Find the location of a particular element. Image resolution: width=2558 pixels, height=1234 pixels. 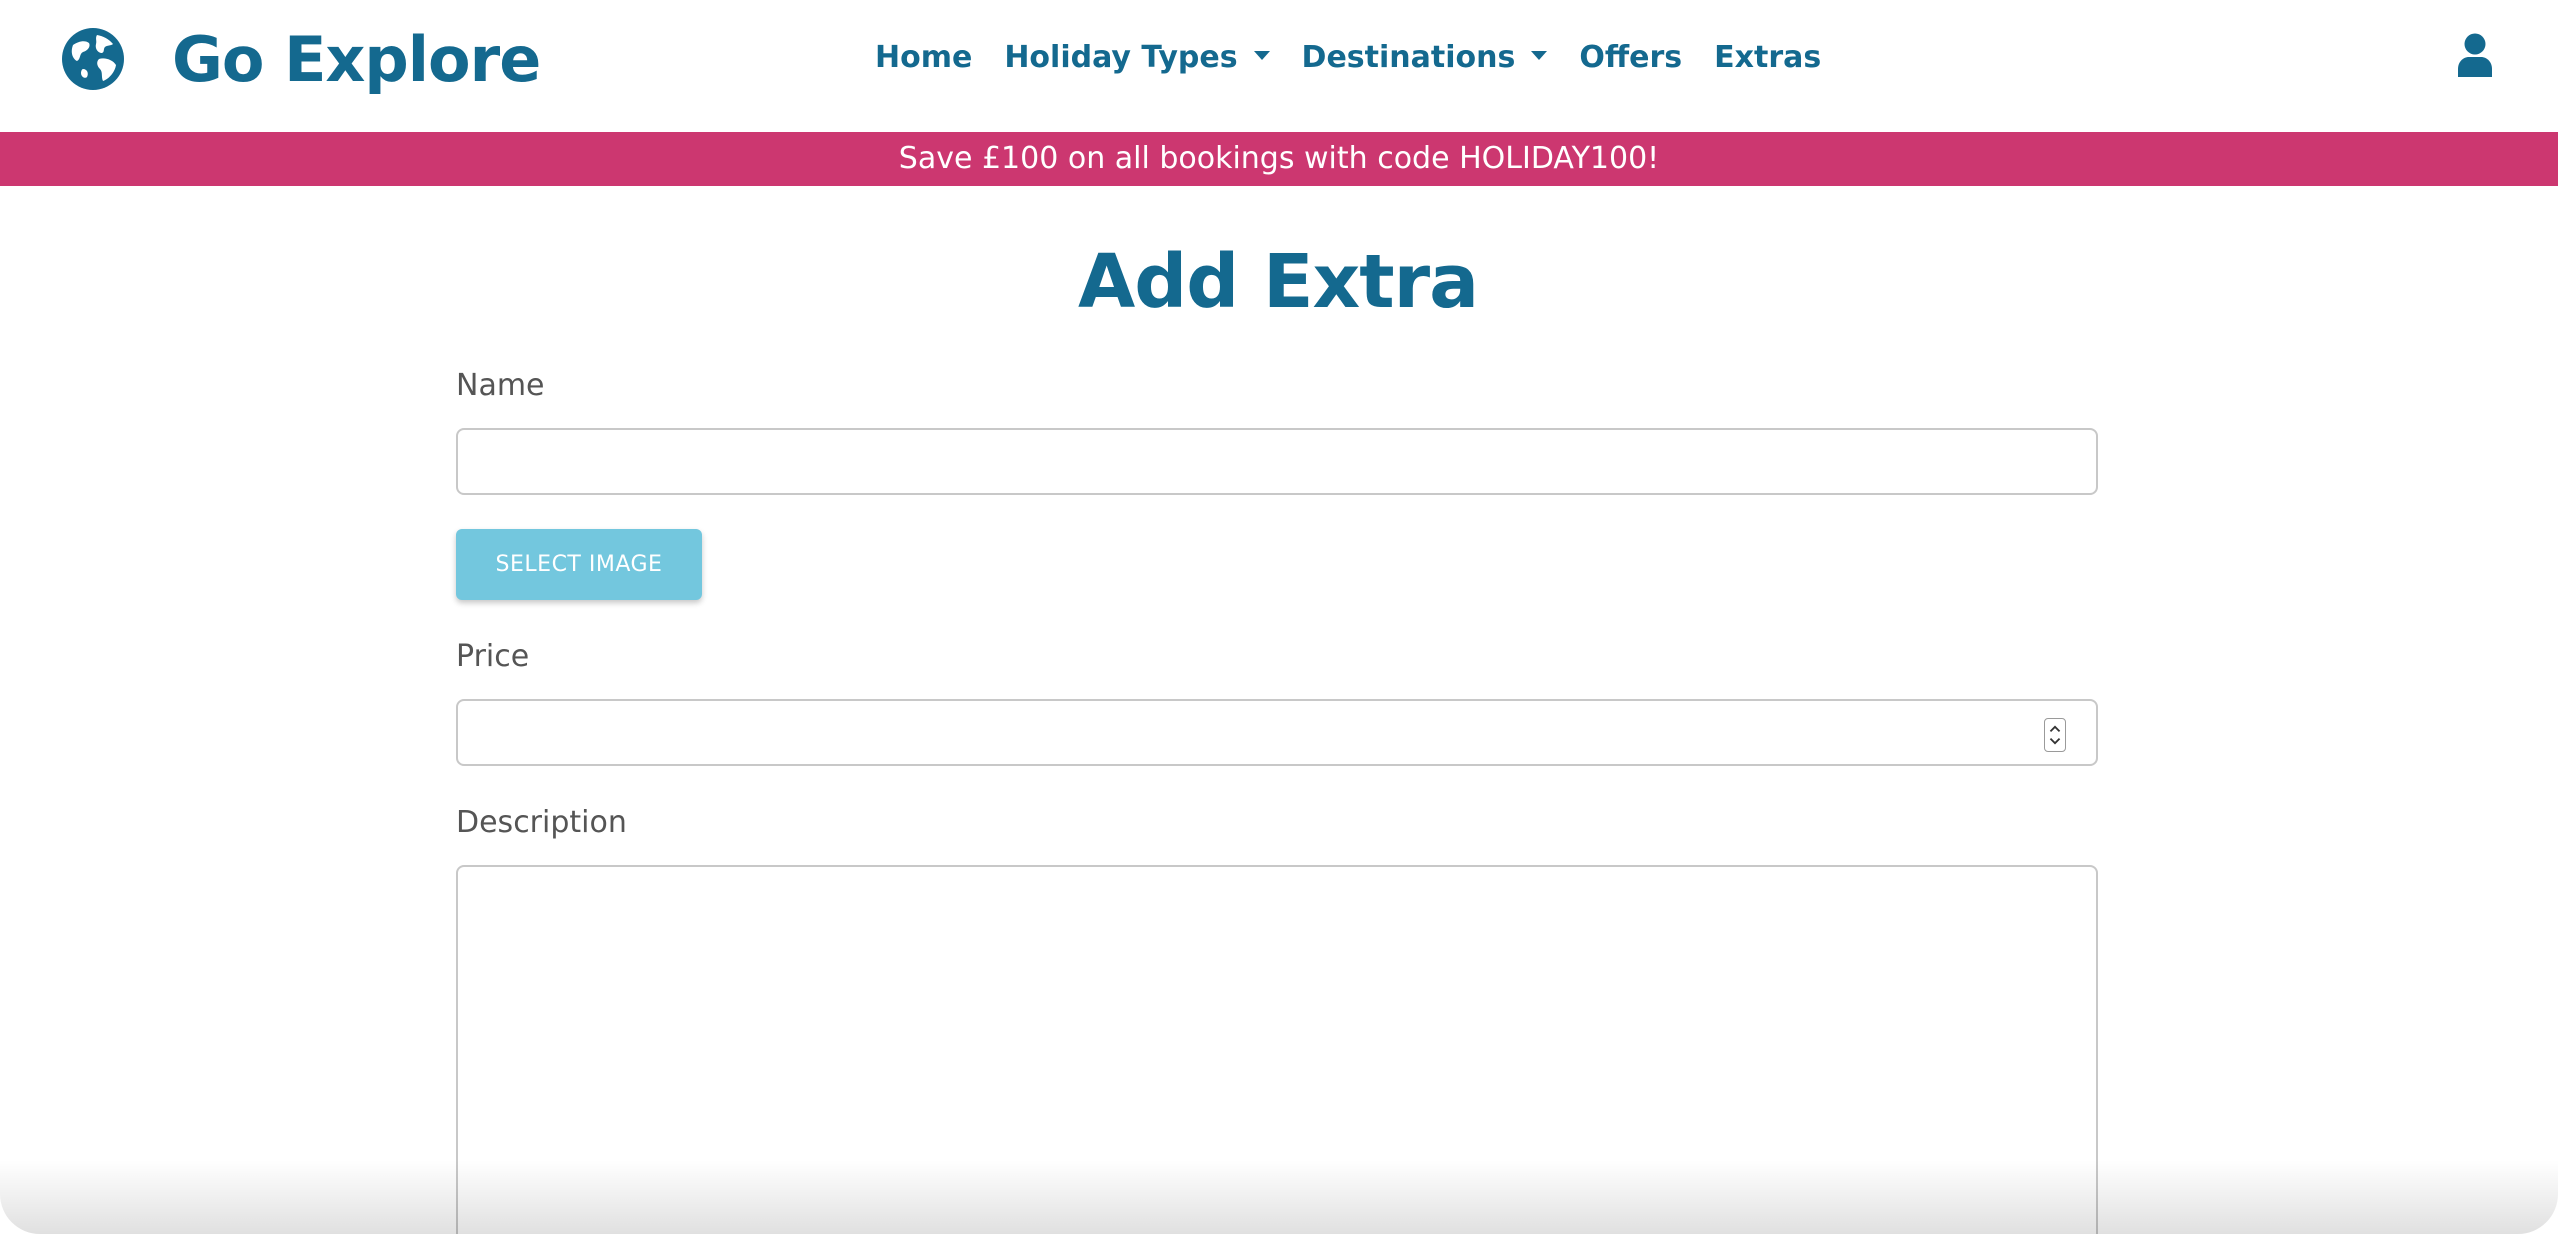

nav-item-offers: Offers is located at coordinates (1630, 58).